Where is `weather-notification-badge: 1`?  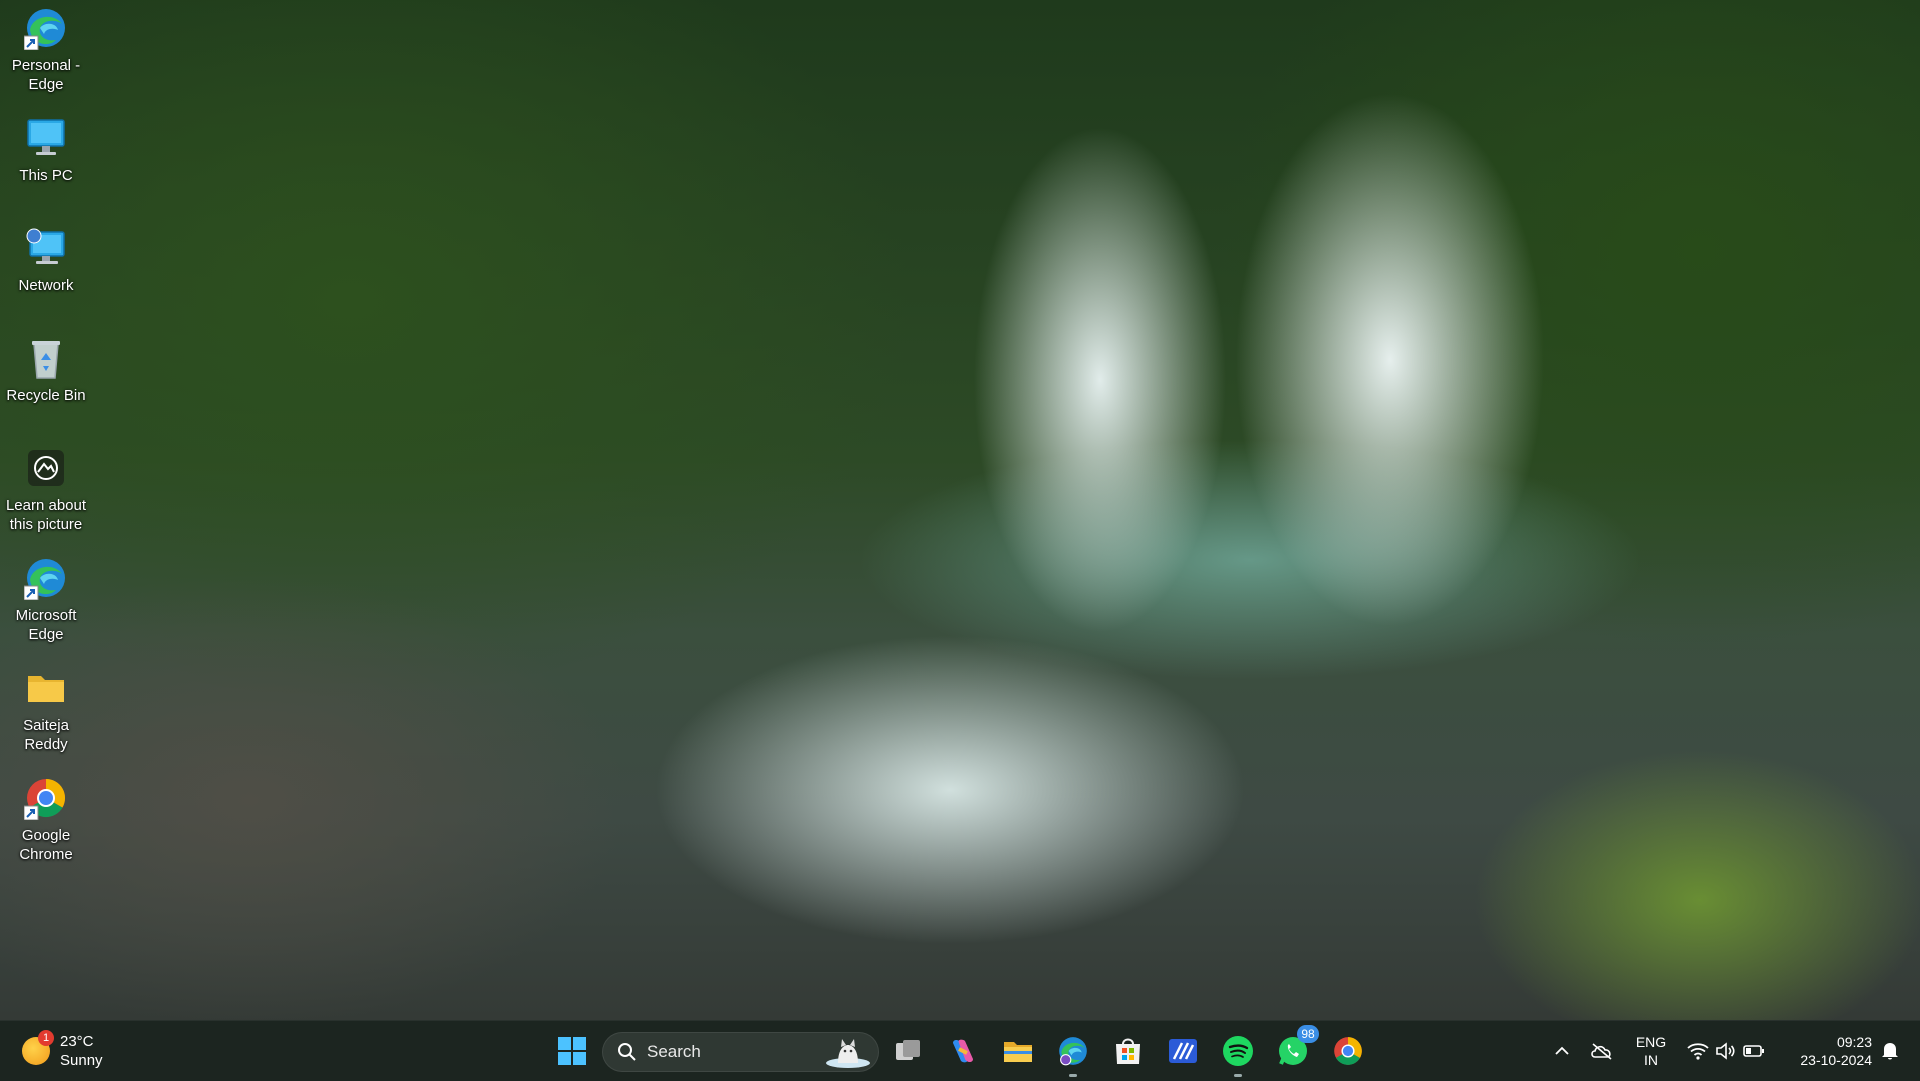 weather-notification-badge: 1 is located at coordinates (46, 1038).